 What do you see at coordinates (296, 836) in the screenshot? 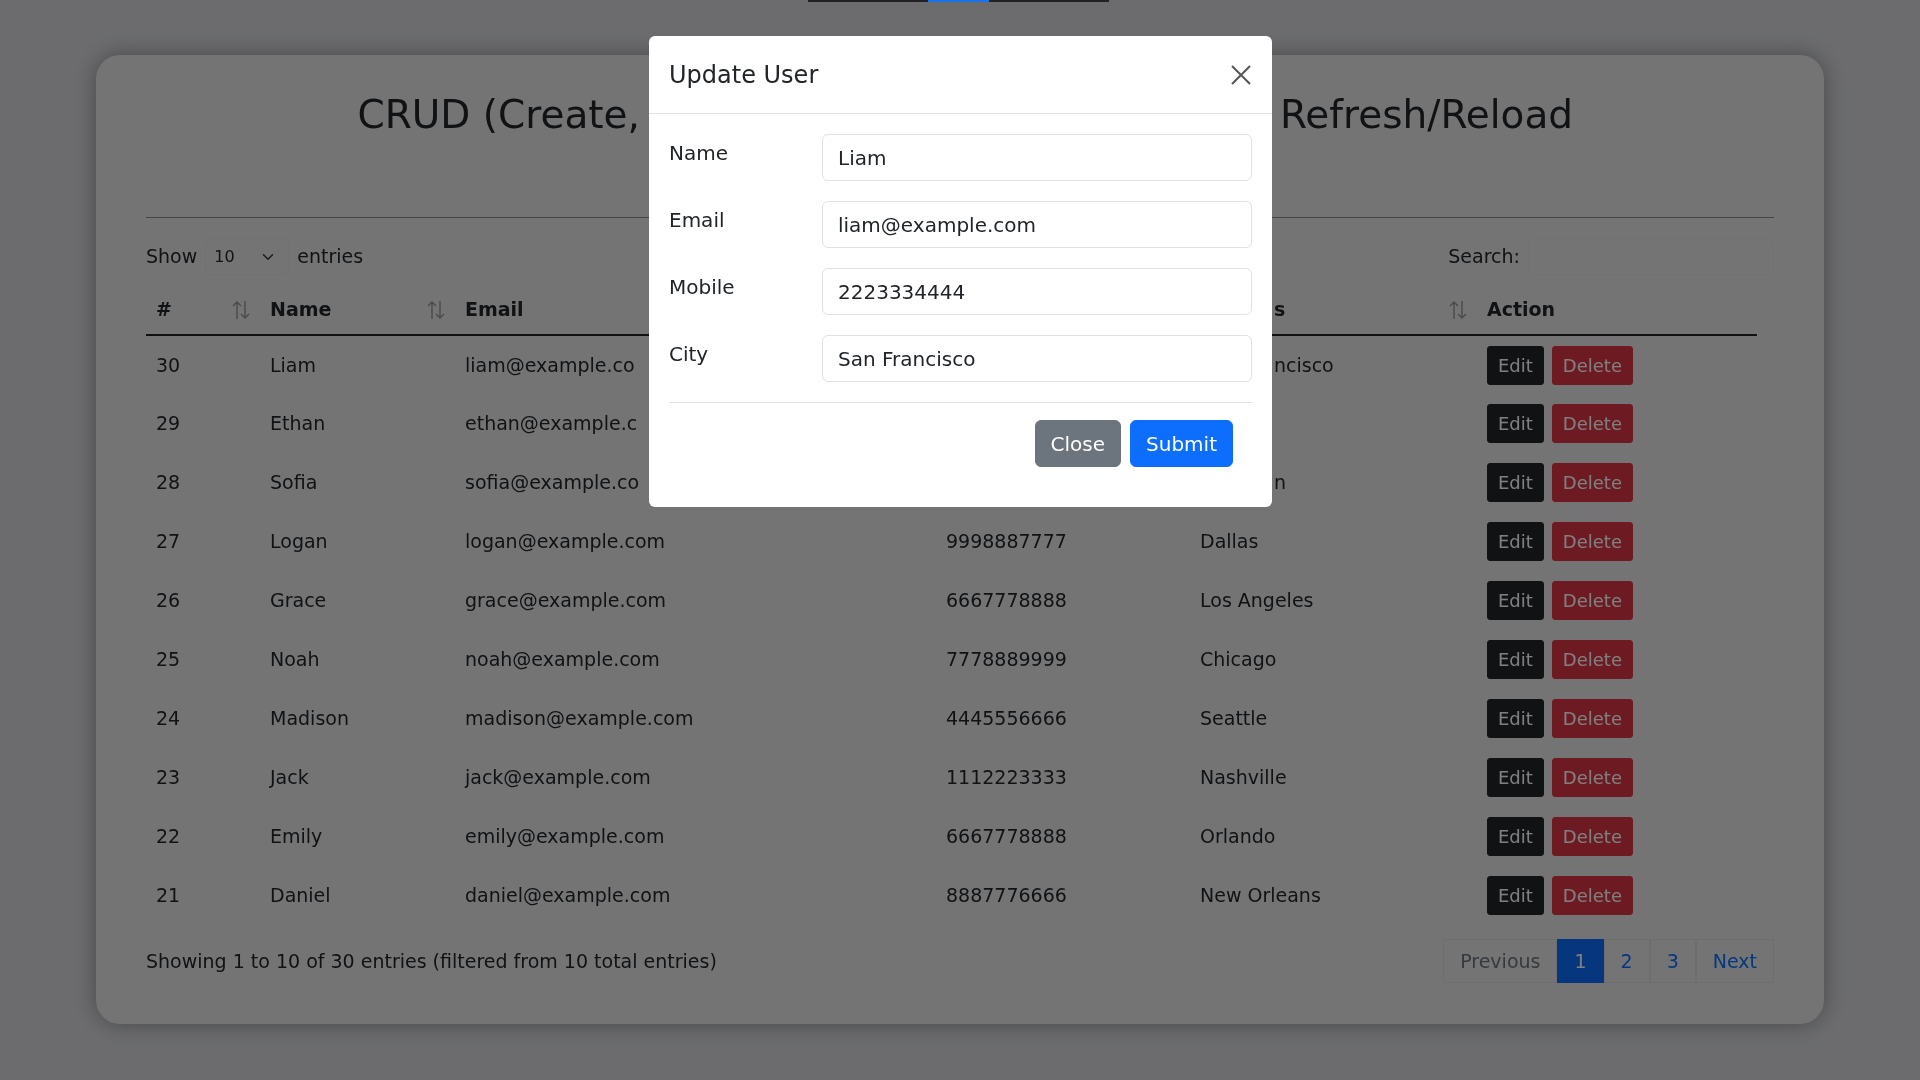
I see `table-cell: Emily` at bounding box center [296, 836].